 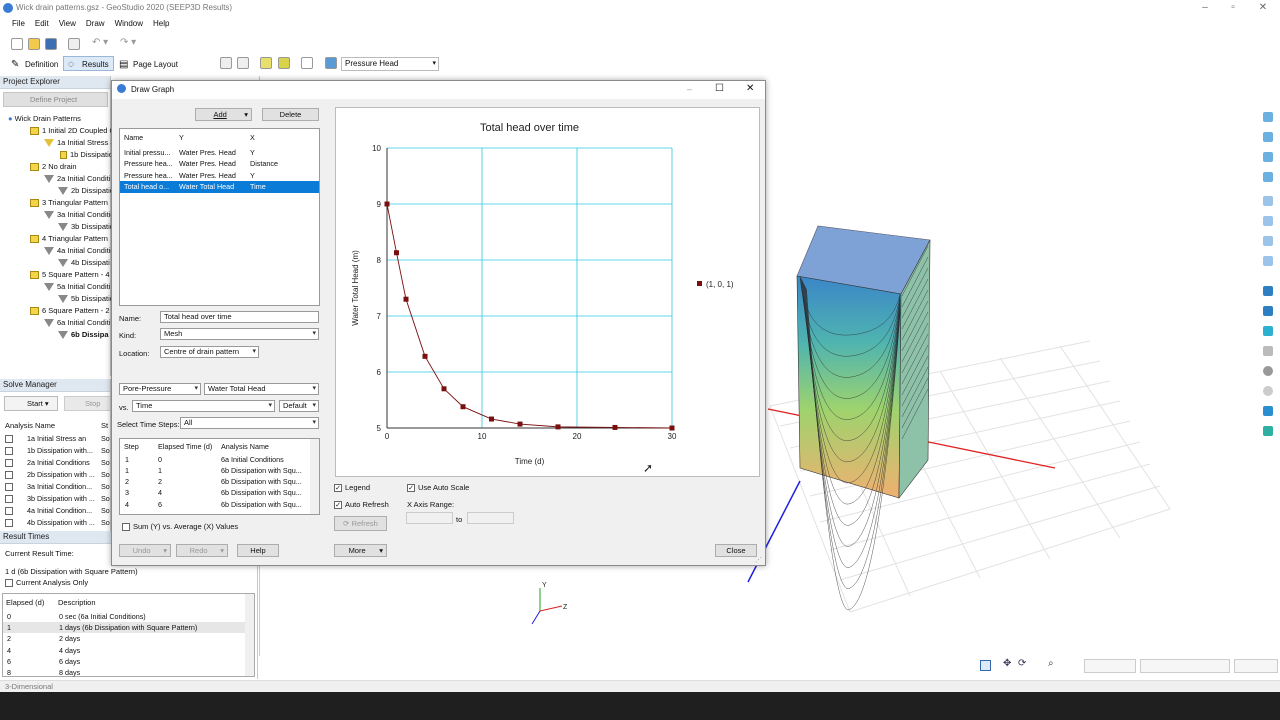 What do you see at coordinates (1007, 663) in the screenshot?
I see `pan-icon: ✥` at bounding box center [1007, 663].